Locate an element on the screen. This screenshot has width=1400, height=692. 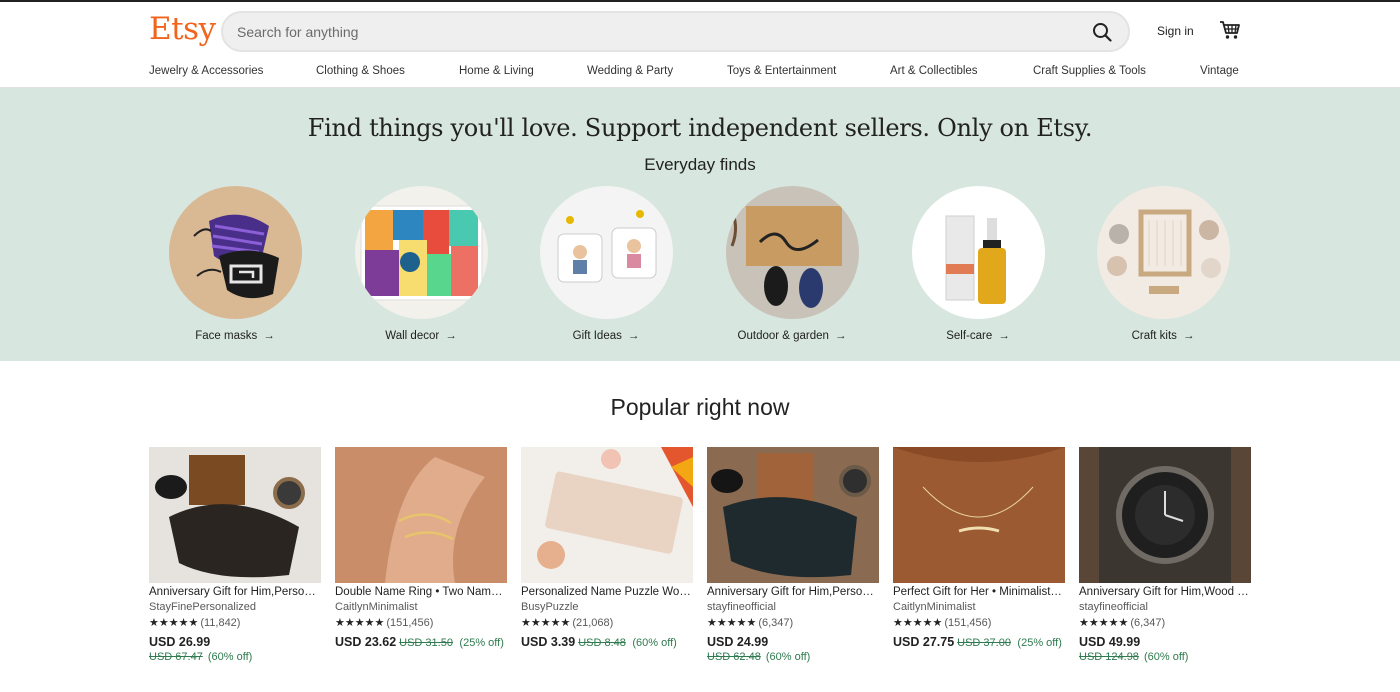
original-price: USD 124.98 is located at coordinates (1109, 657).